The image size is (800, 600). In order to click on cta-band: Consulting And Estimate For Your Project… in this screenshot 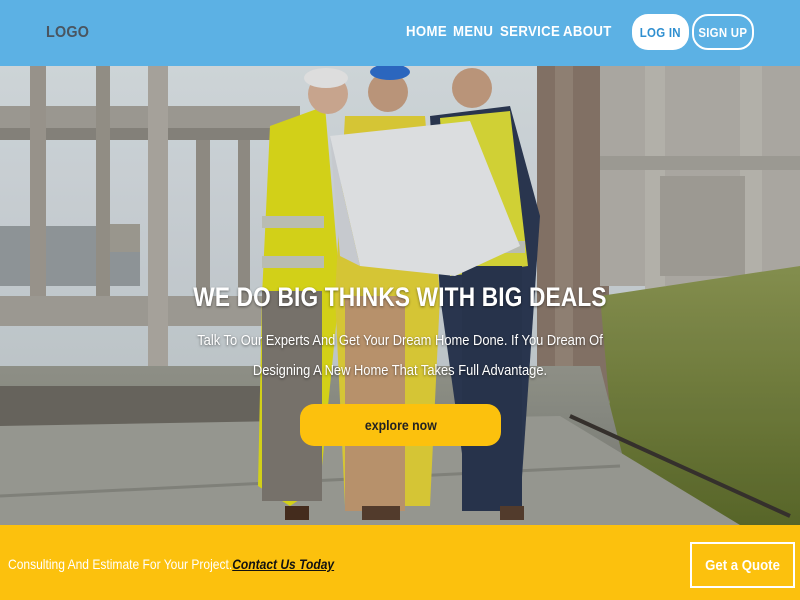, I will do `click(400, 562)`.